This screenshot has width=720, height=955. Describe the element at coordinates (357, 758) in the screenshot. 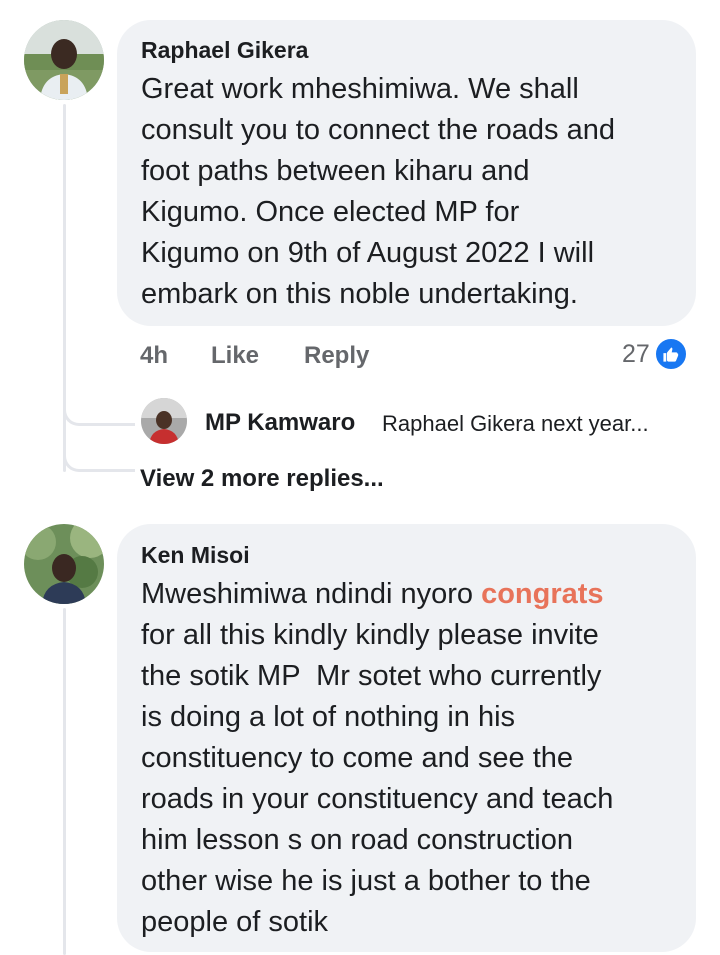

I see `comment-line: constituency to come and see the` at that location.